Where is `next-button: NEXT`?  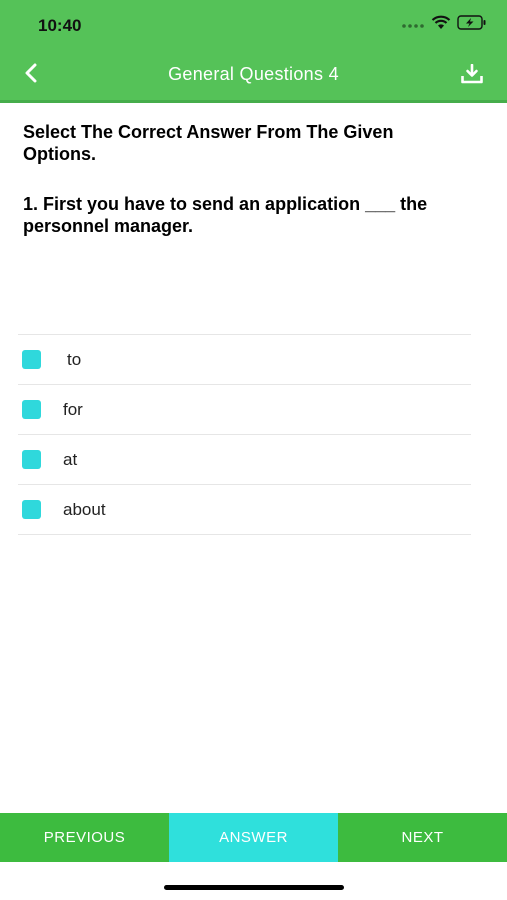
next-button: NEXT is located at coordinates (422, 837).